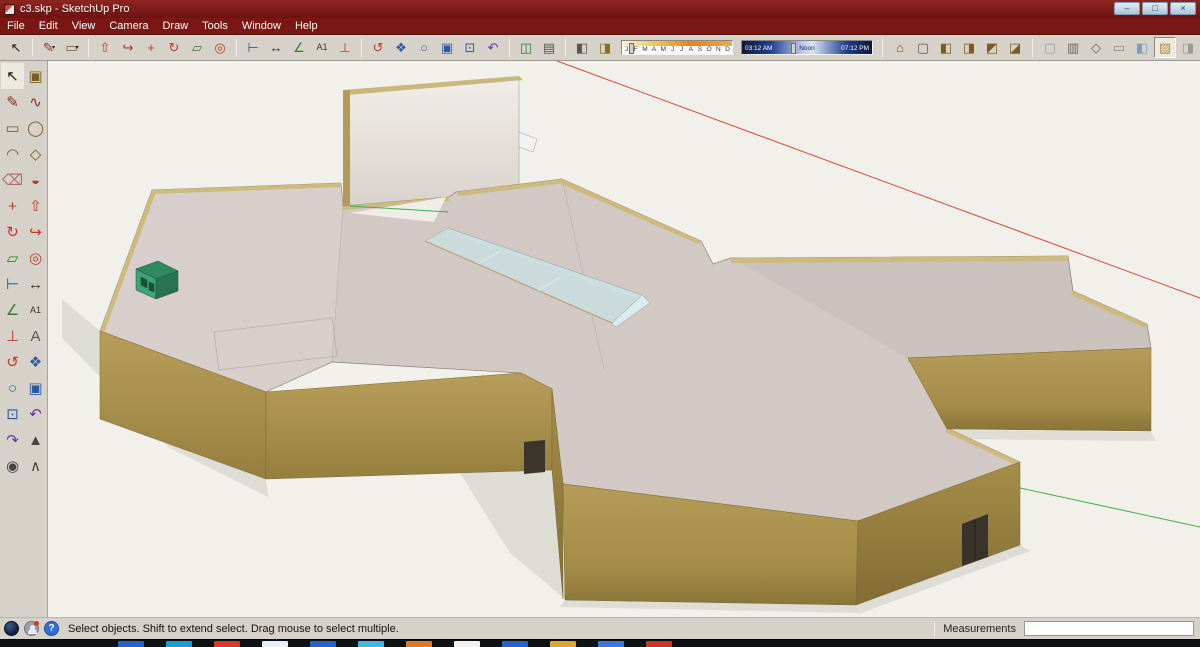  I want to click on position-camera-tool-button: ▲, so click(35, 440).